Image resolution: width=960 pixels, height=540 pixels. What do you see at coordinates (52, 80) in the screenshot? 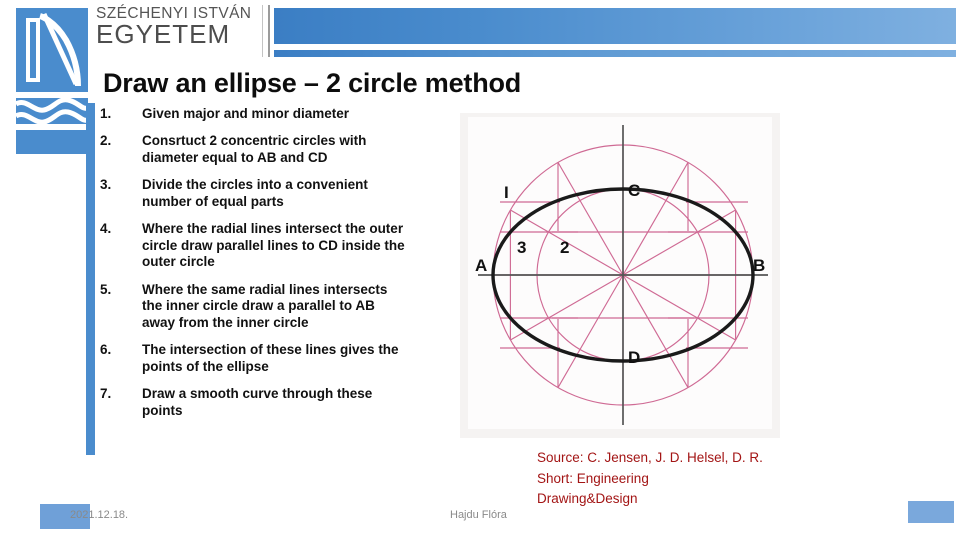
I see `szechenyi-bridge-logo-icon` at bounding box center [52, 80].